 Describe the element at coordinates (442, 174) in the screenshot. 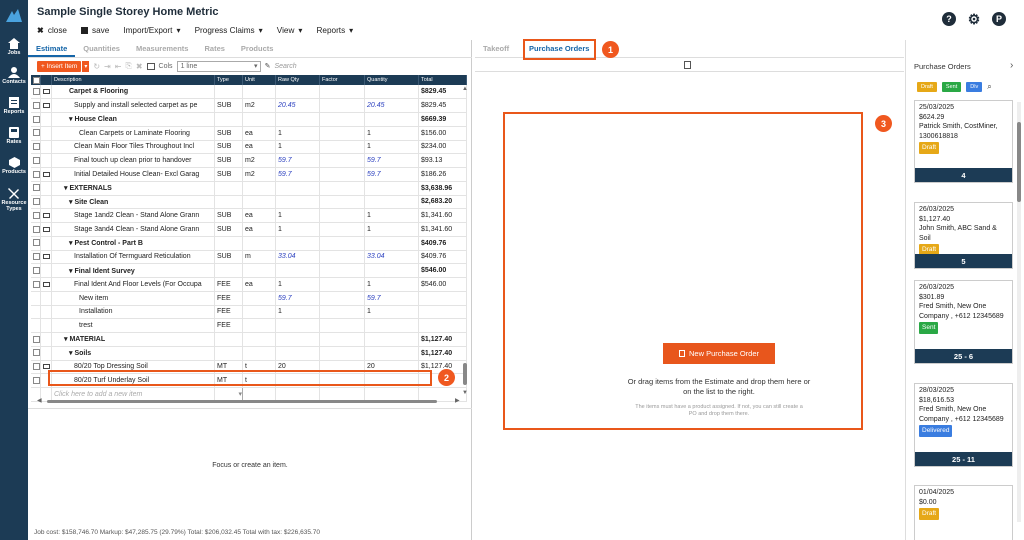

I see `cell-total: $186.26` at that location.